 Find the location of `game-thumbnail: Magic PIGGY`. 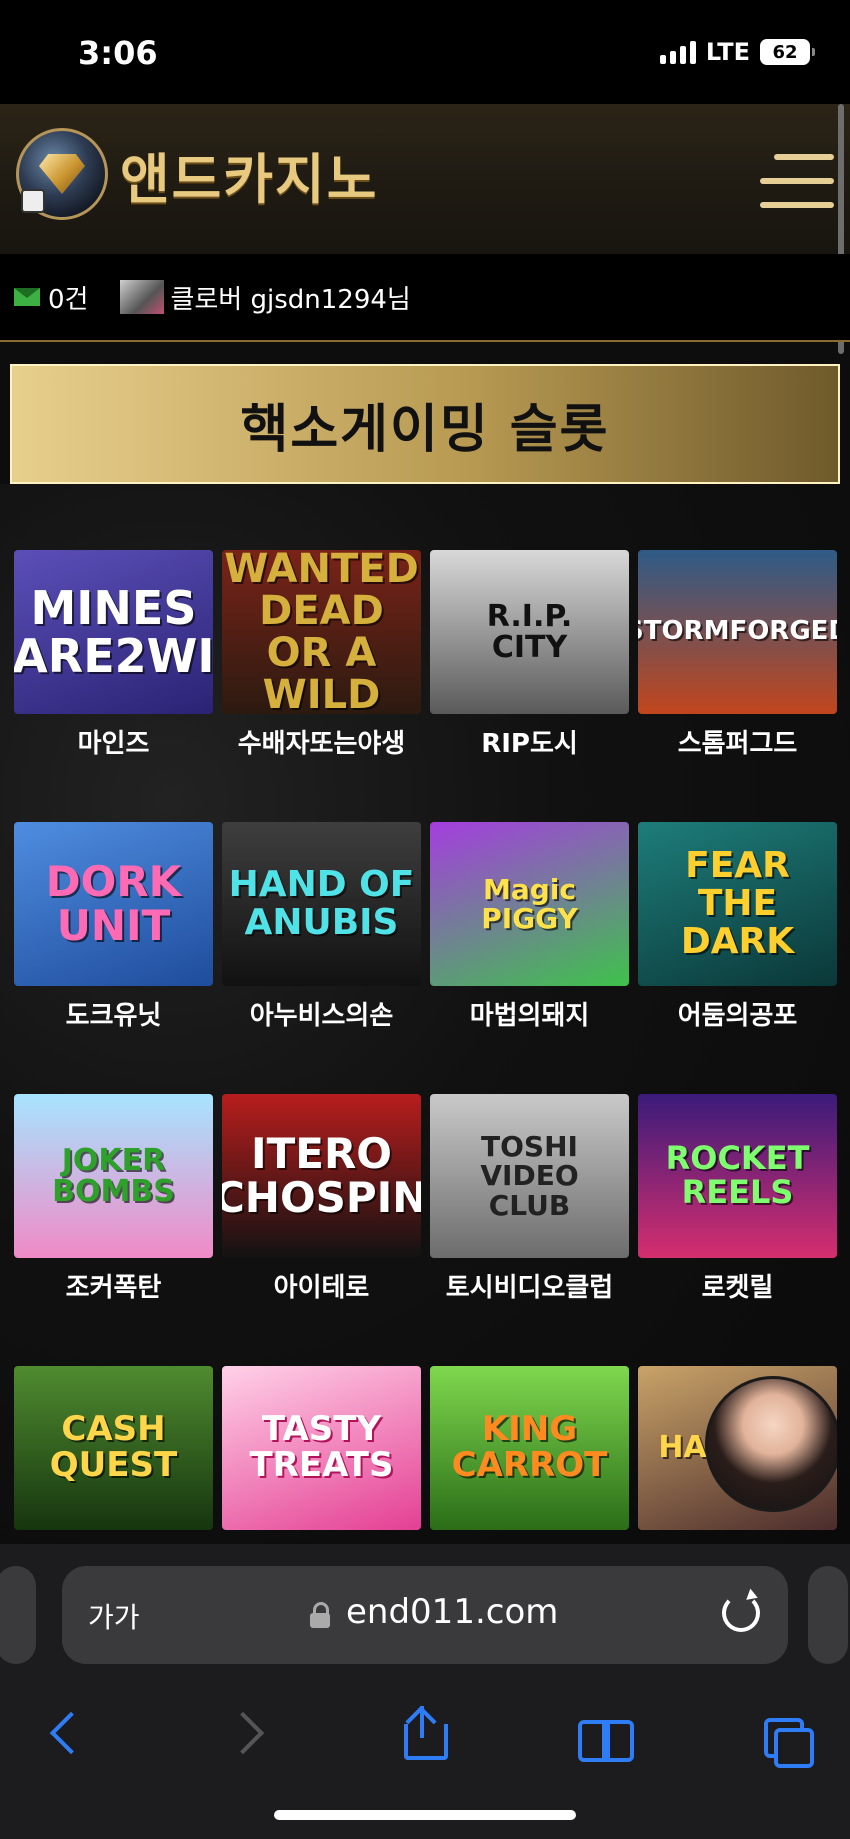

game-thumbnail: Magic PIGGY is located at coordinates (529, 904).